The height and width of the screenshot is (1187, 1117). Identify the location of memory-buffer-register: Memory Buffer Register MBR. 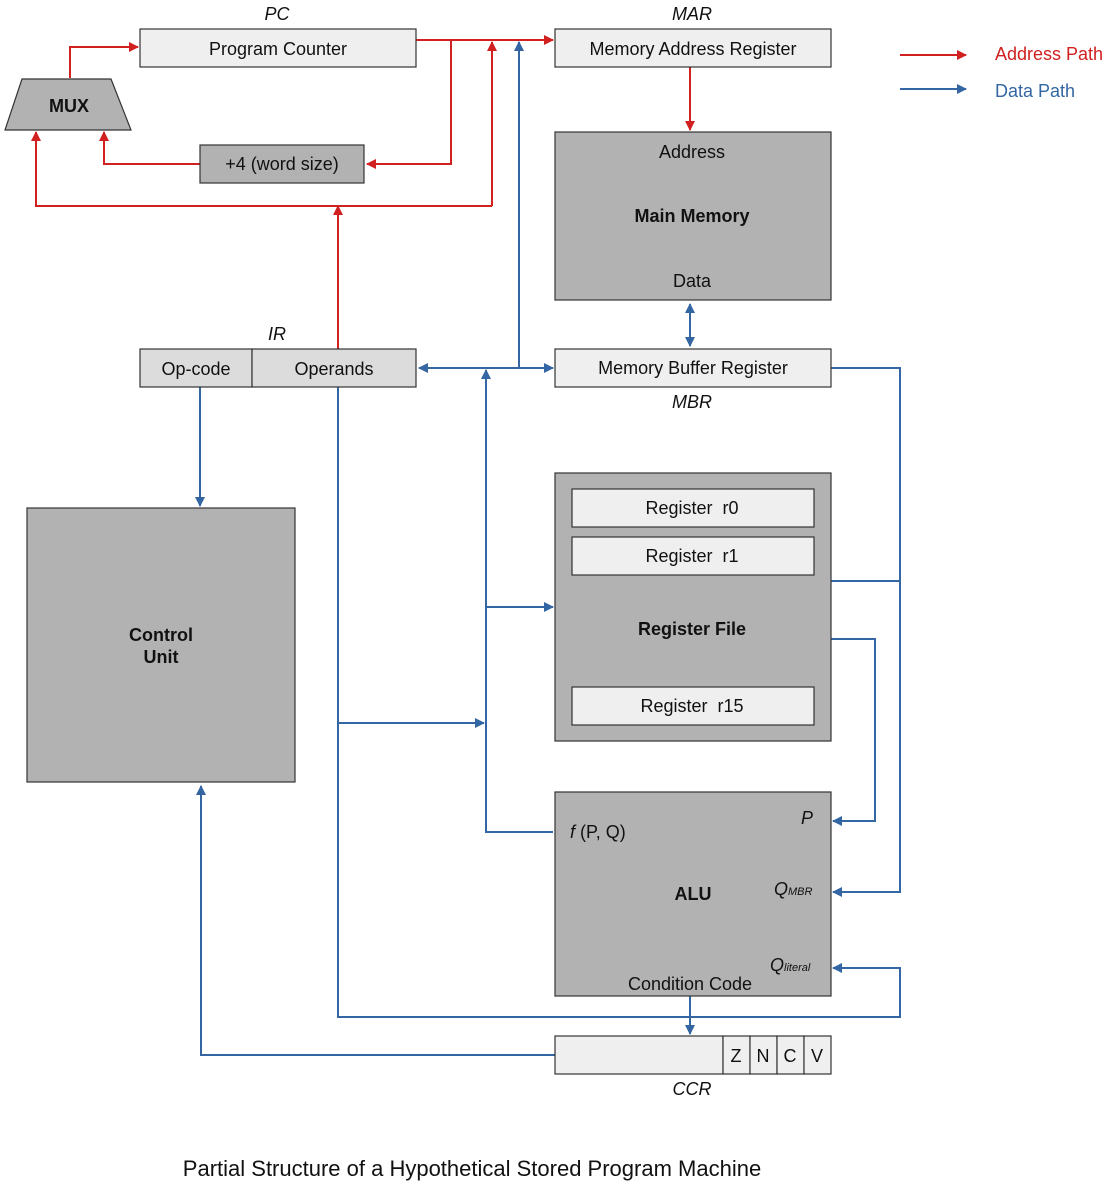
(693, 380).